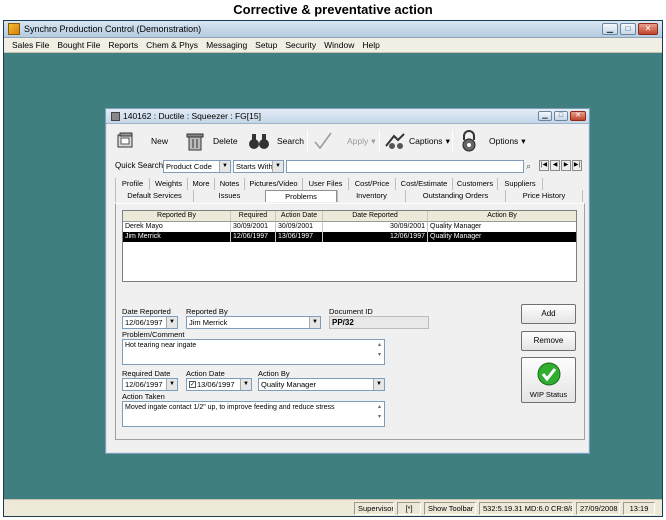 The height and width of the screenshot is (520, 666). Describe the element at coordinates (123, 45) in the screenshot. I see `menu-reports: Reports` at that location.